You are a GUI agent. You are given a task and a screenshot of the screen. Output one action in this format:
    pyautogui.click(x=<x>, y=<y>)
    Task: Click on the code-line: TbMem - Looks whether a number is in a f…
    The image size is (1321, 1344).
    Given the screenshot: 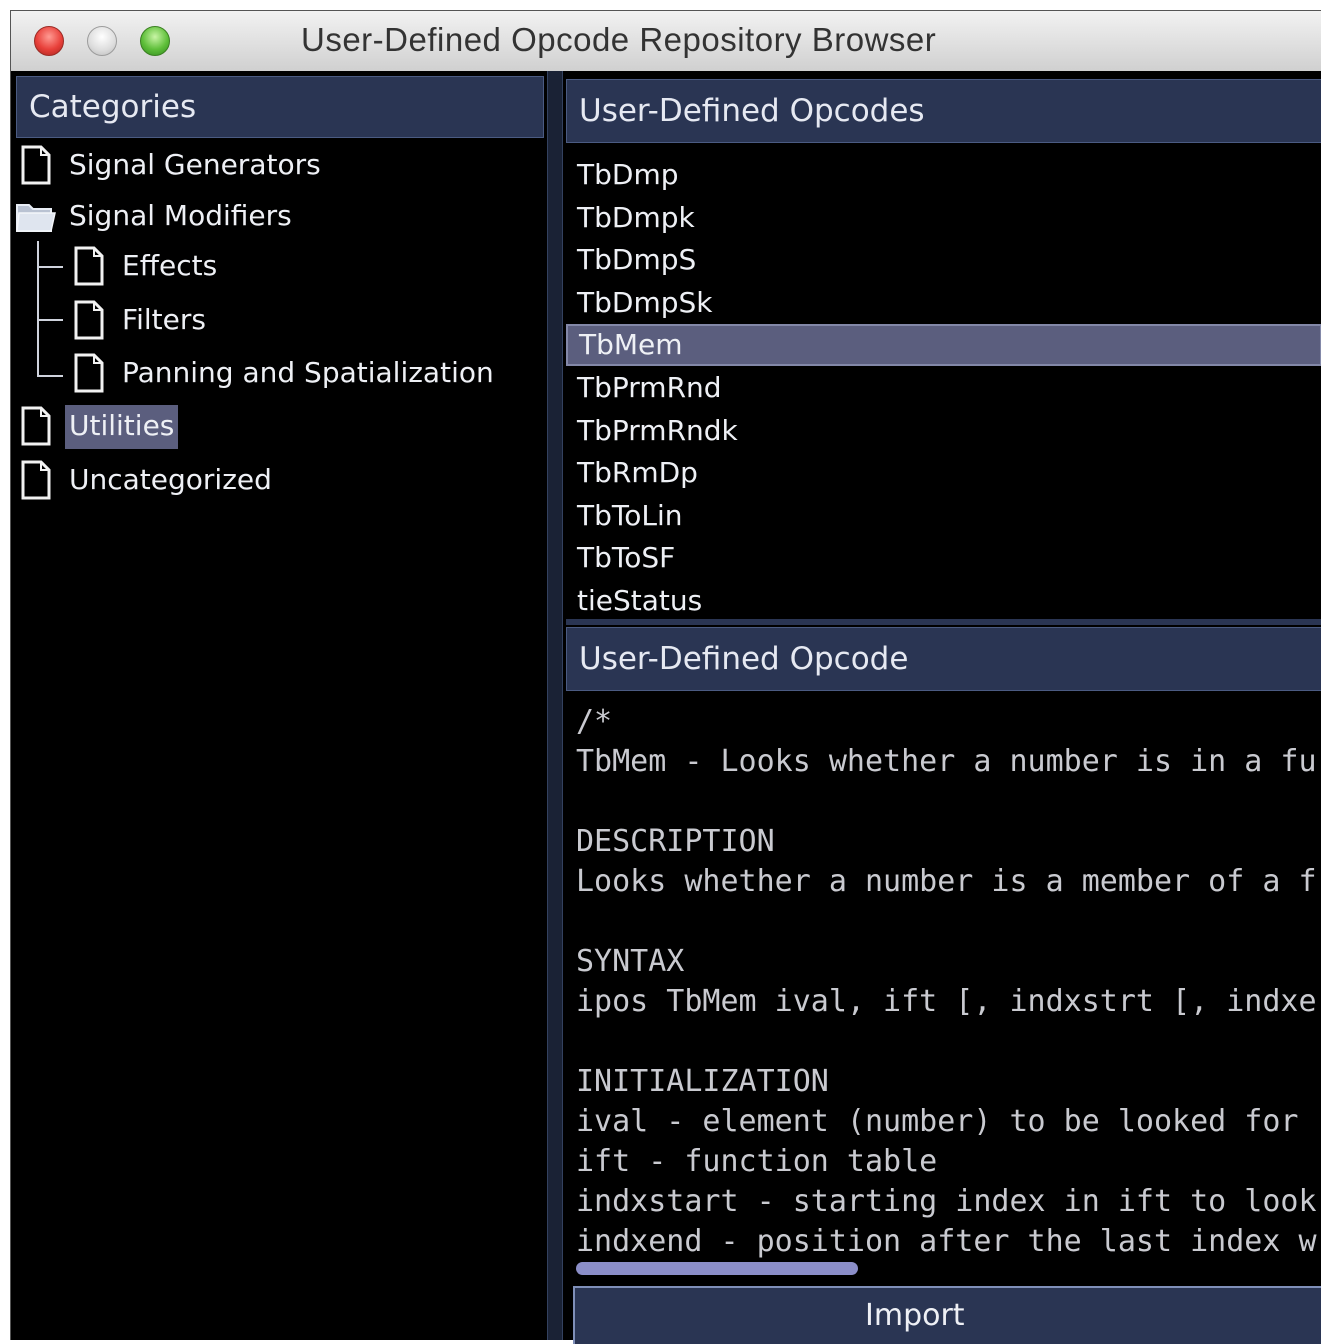 What is the action you would take?
    pyautogui.click(x=946, y=761)
    